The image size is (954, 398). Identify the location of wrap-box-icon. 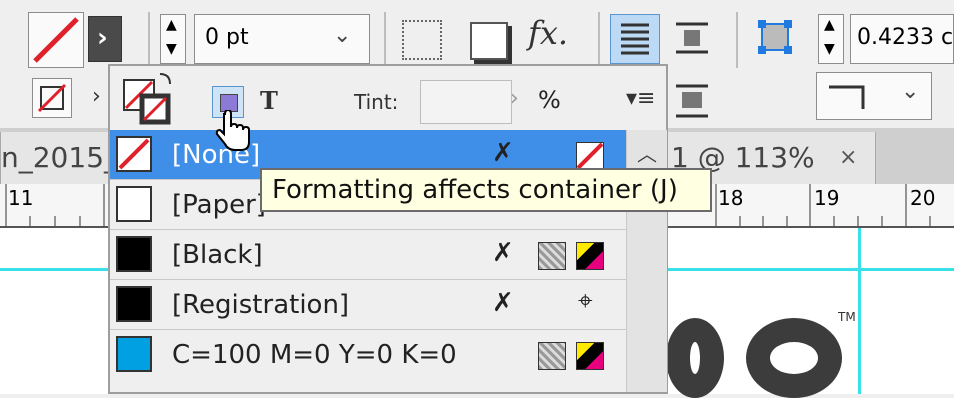
(692, 38).